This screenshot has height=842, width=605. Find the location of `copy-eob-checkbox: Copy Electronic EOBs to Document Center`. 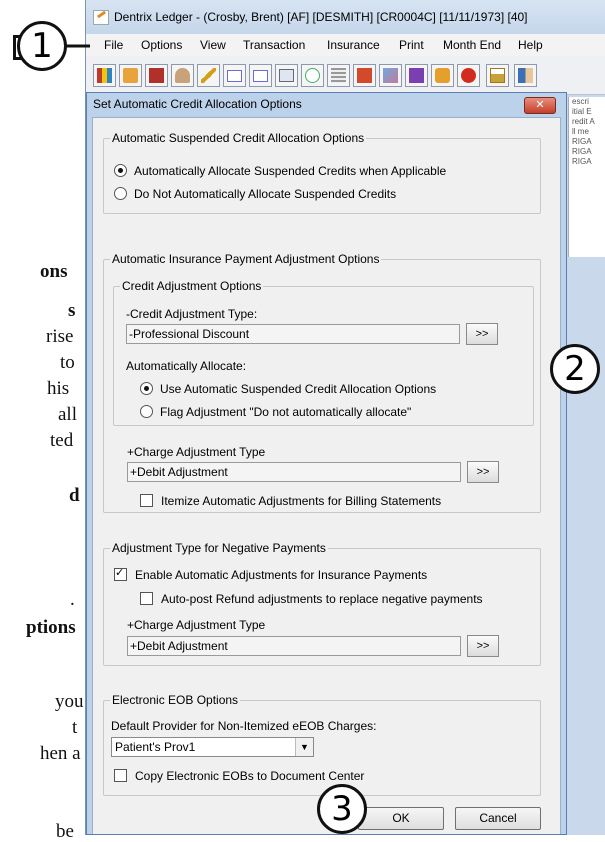

copy-eob-checkbox: Copy Electronic EOBs to Document Center is located at coordinates (239, 776).